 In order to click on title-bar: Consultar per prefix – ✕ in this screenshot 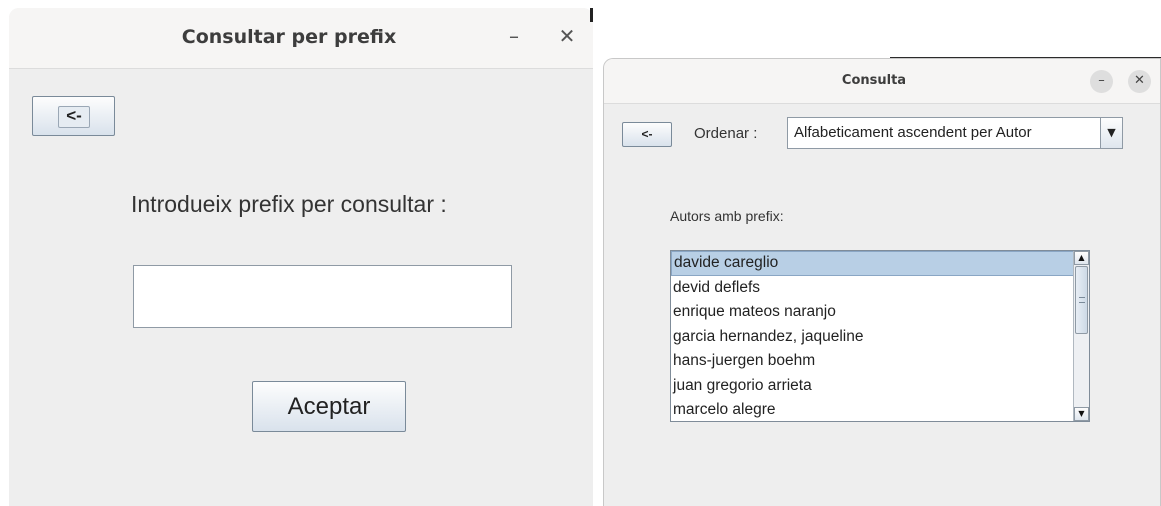, I will do `click(301, 38)`.